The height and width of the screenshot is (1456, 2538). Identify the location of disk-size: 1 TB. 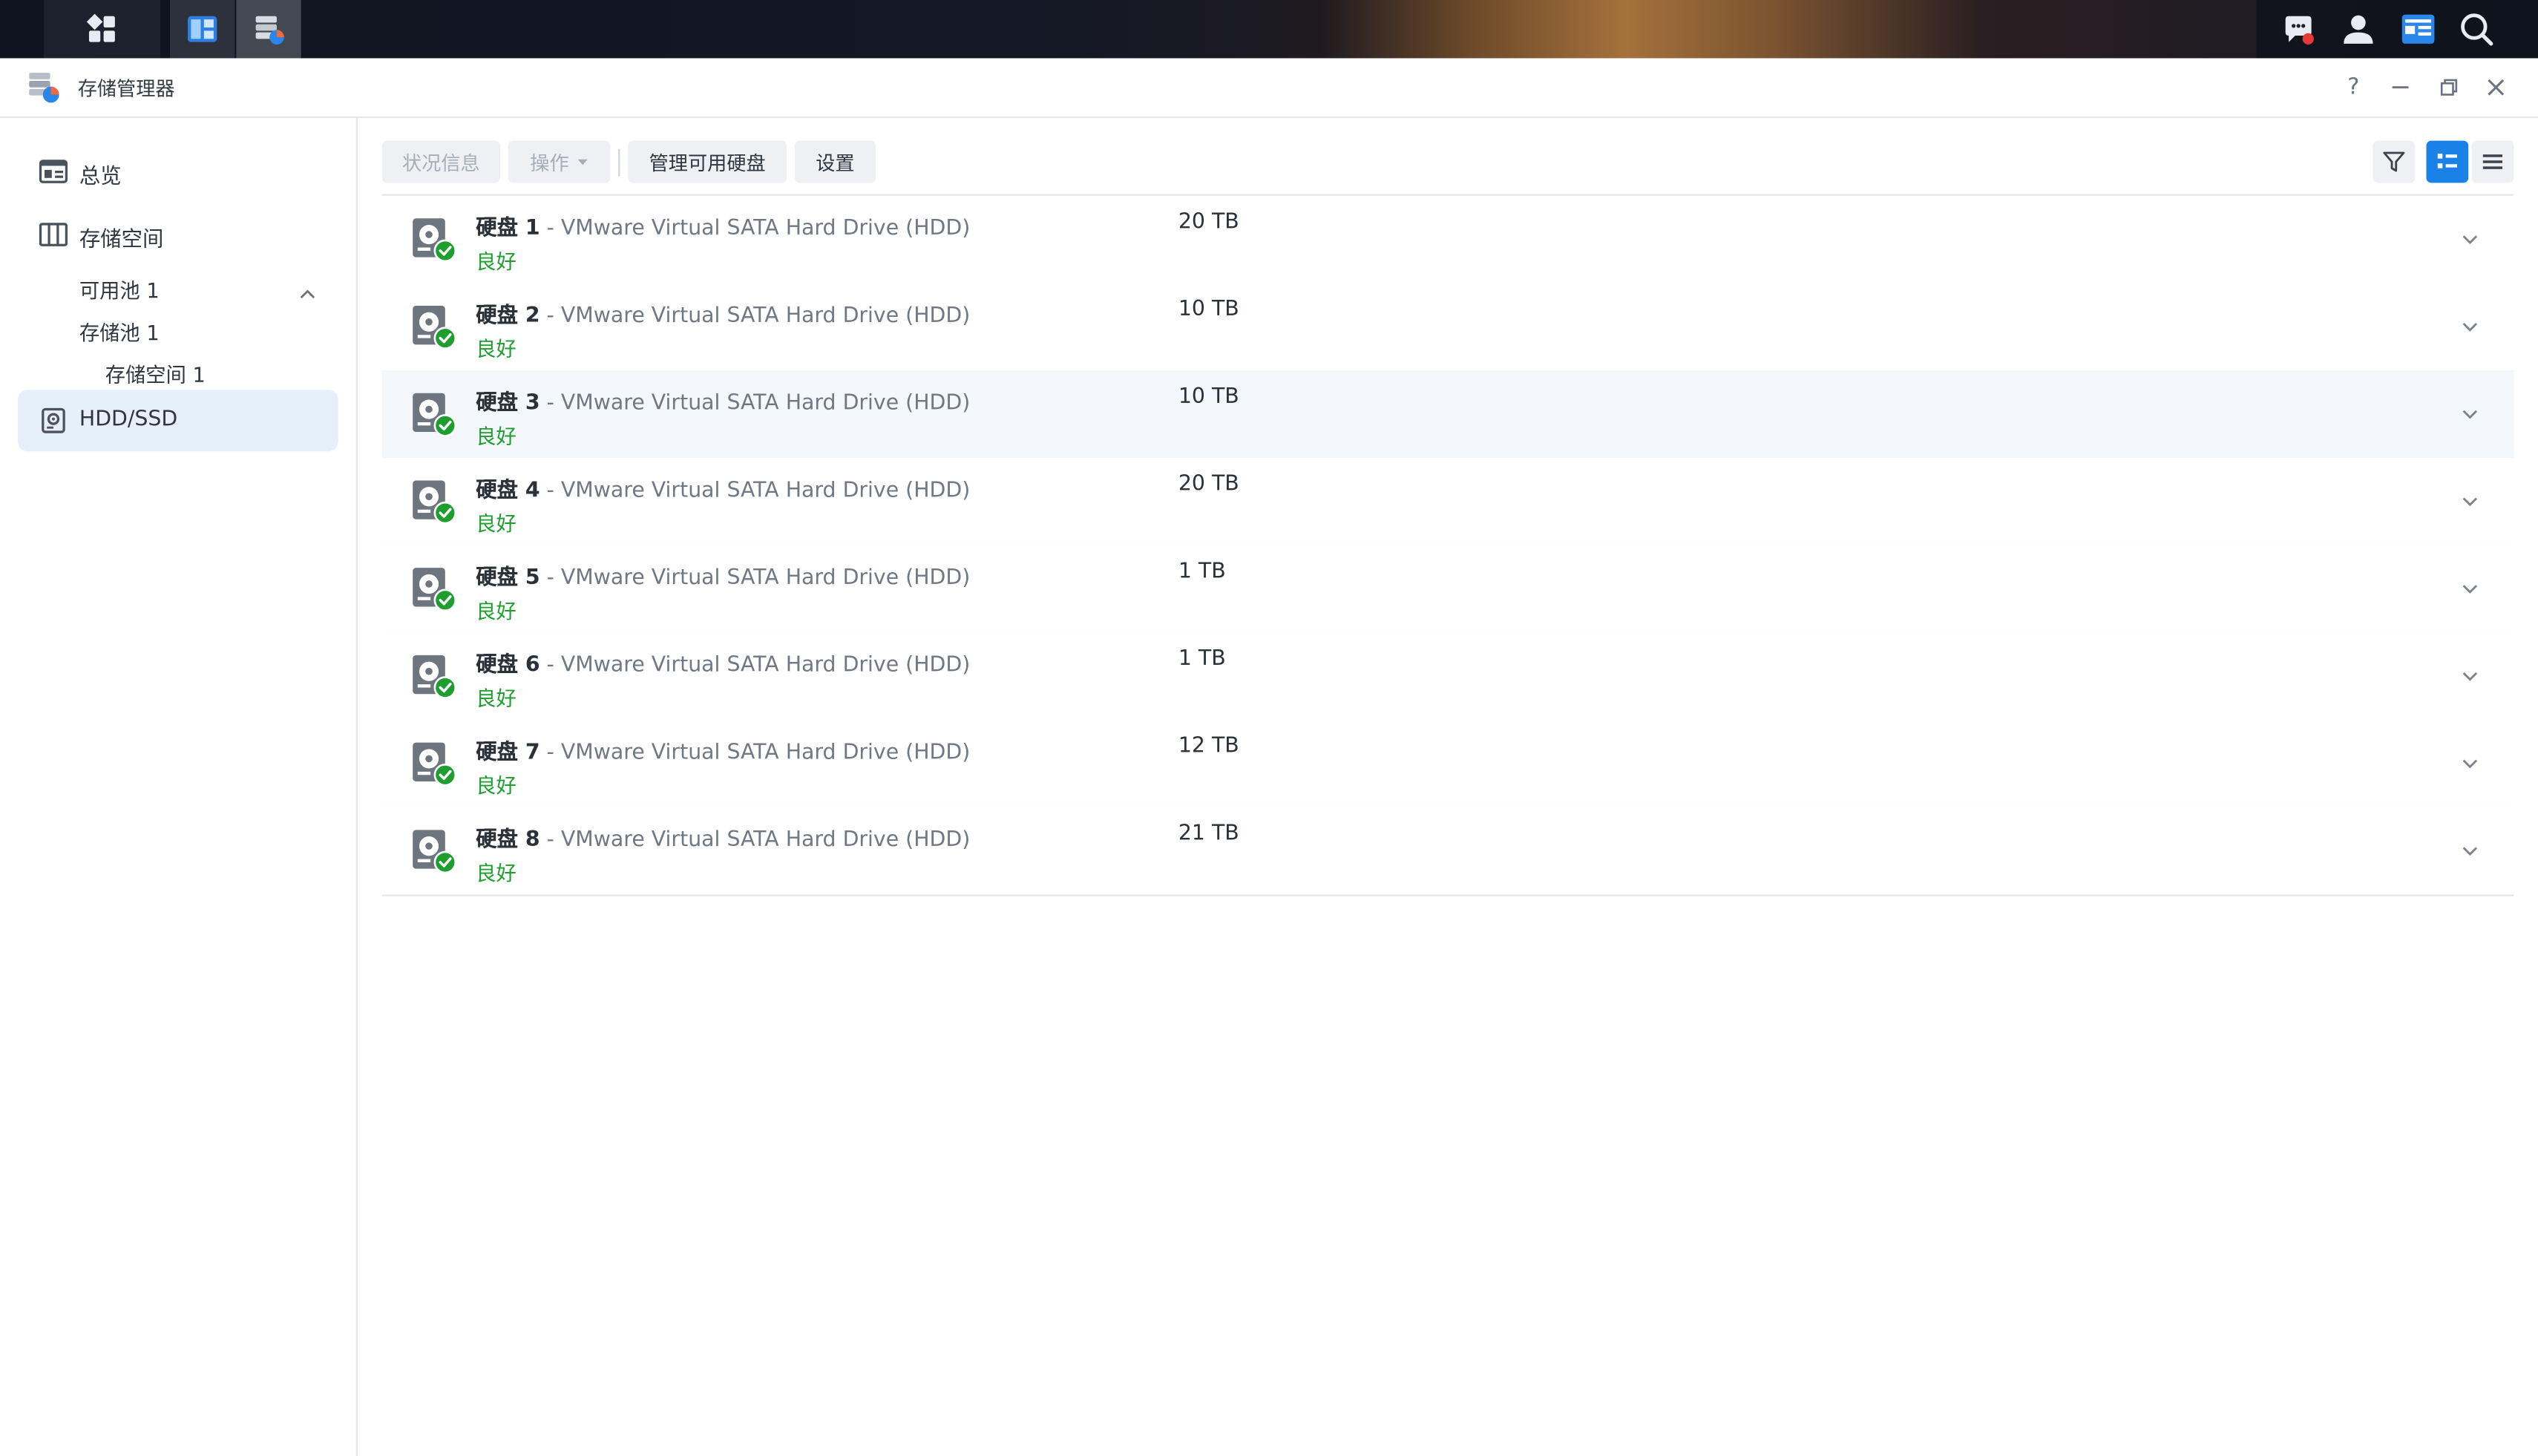
(1202, 660).